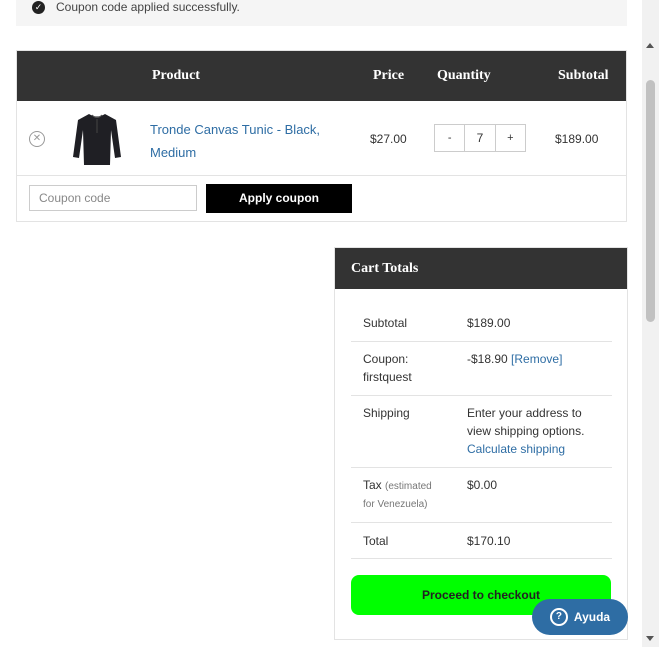  I want to click on scrollbar-thumb, so click(650, 201).